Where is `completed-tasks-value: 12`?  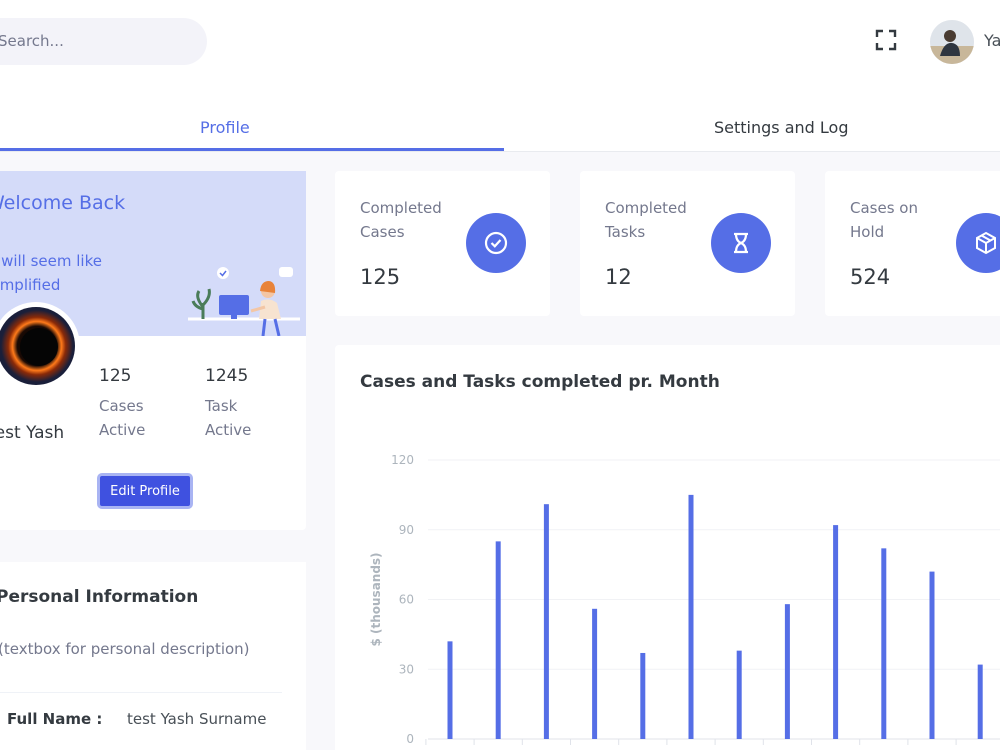
completed-tasks-value: 12 is located at coordinates (618, 277).